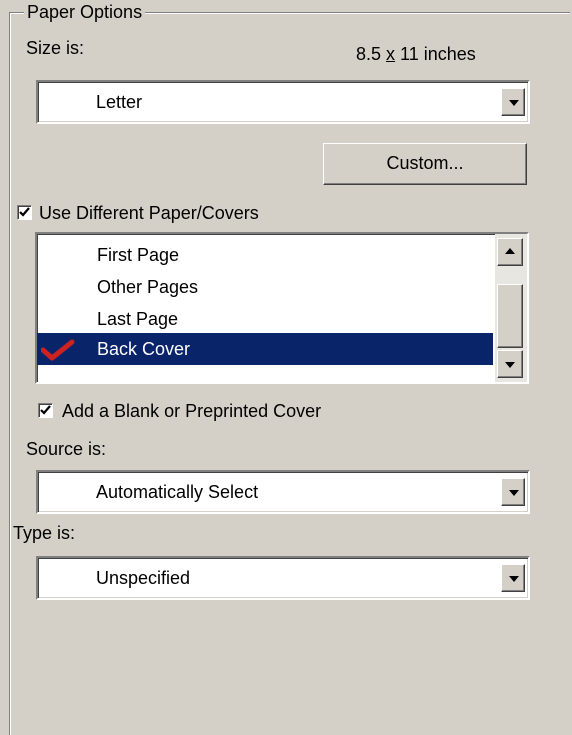 The image size is (572, 735). What do you see at coordinates (149, 213) in the screenshot?
I see `use-different-paper-label: Use Different Paper/Covers` at bounding box center [149, 213].